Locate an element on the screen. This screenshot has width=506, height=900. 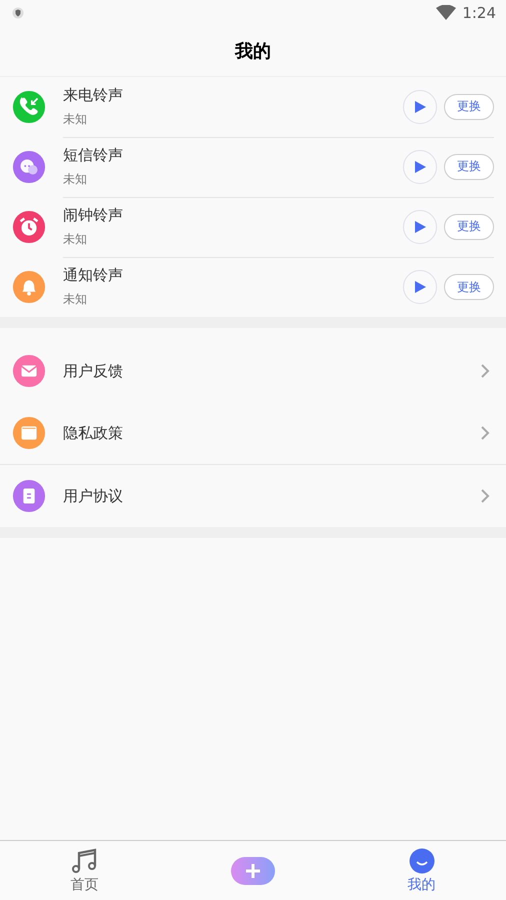
add-button is located at coordinates (252, 870).